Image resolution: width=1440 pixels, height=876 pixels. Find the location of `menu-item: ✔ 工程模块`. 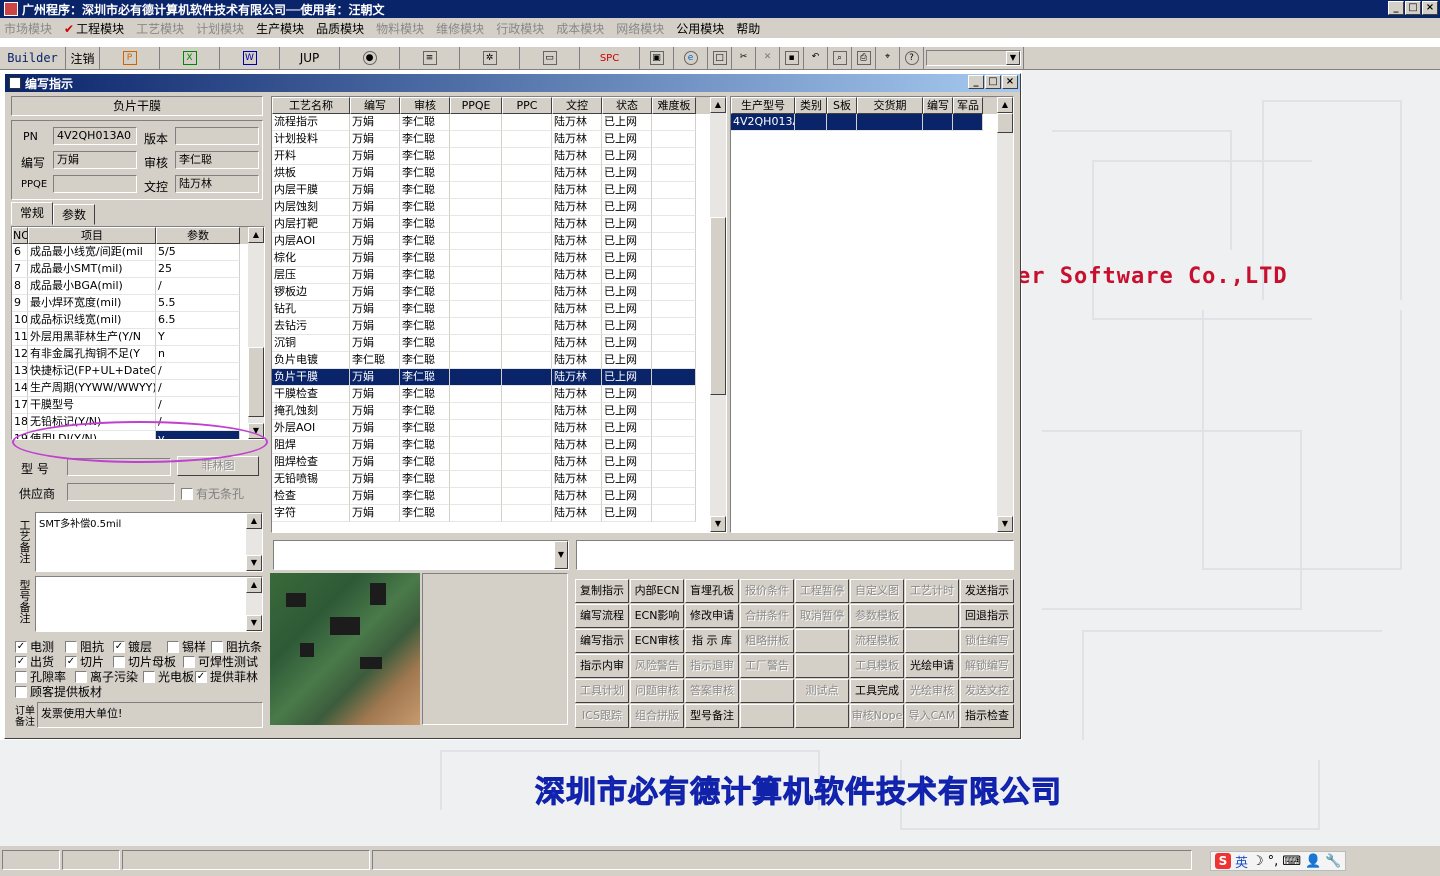

menu-item: ✔ 工程模块 is located at coordinates (94, 28).